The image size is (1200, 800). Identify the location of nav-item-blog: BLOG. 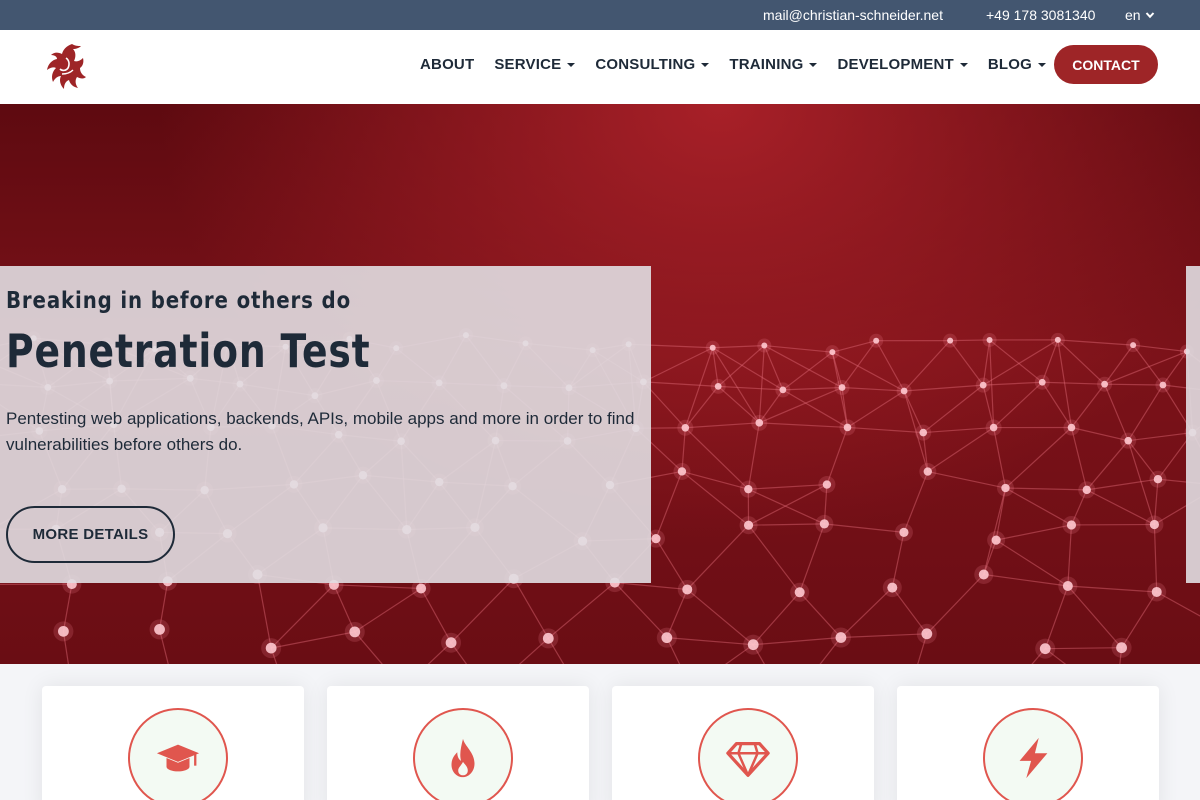
(1017, 64).